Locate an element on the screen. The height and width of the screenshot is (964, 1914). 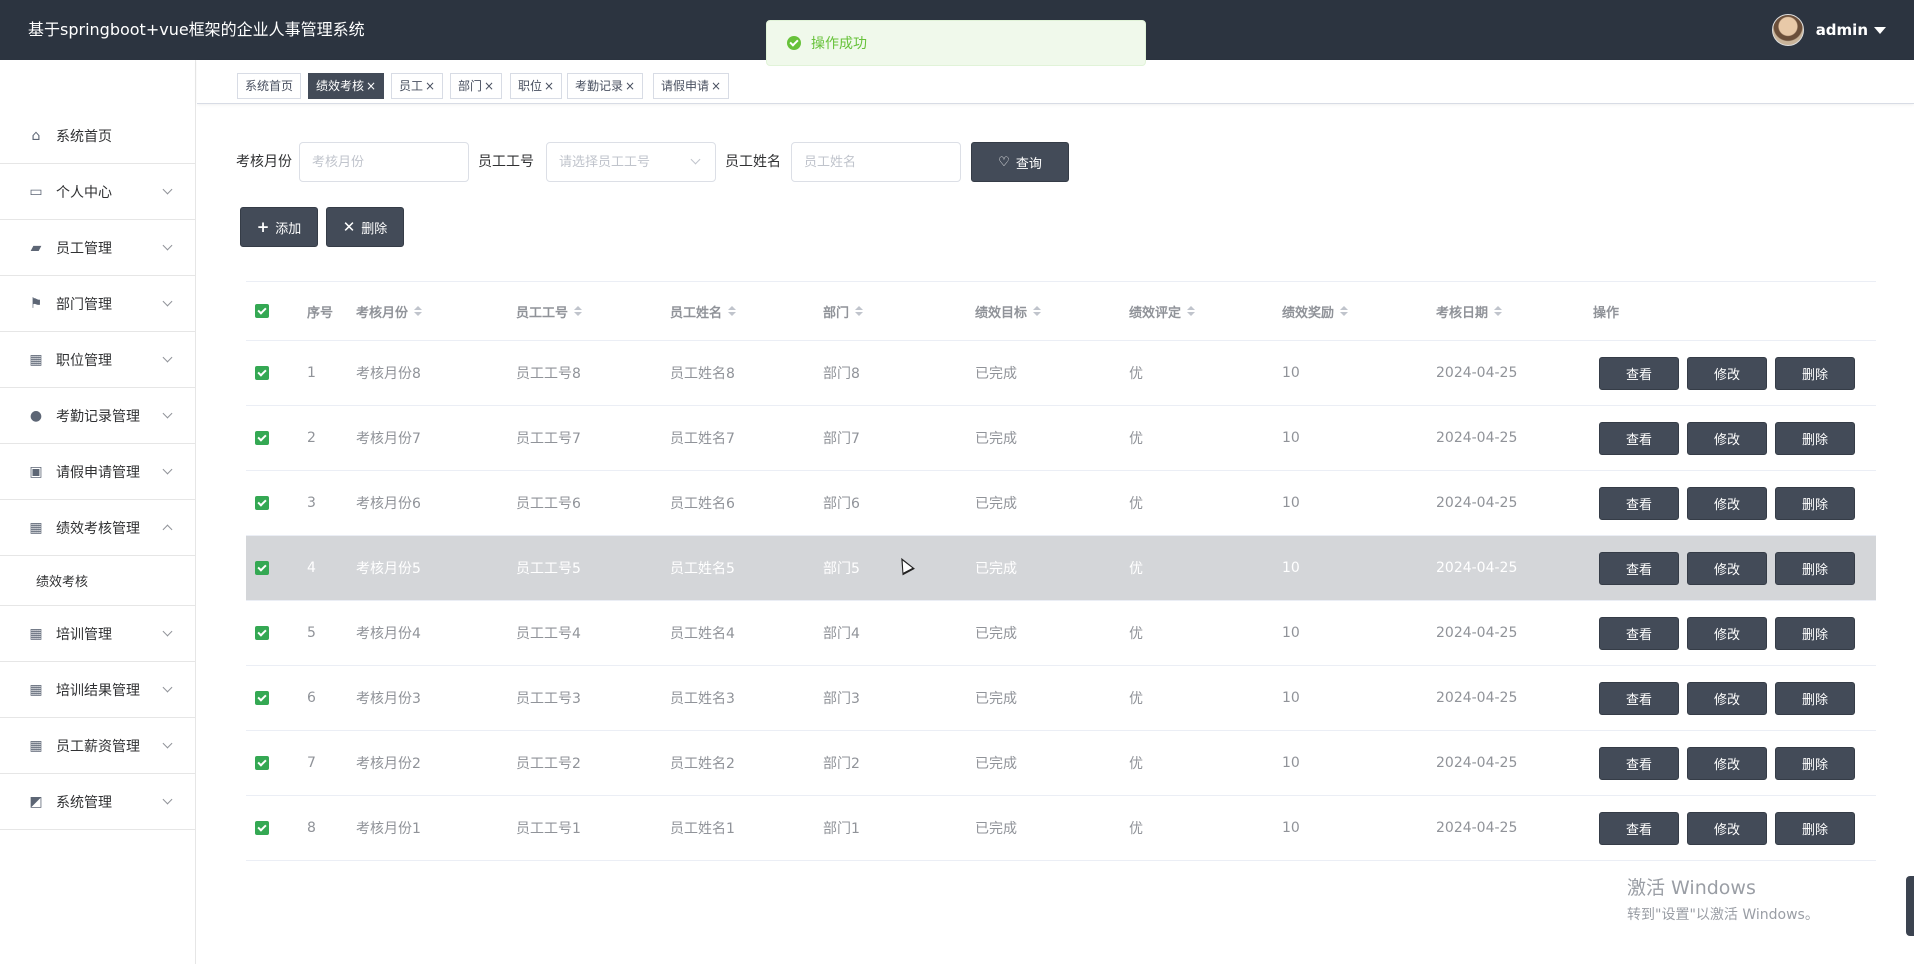
tab-tag: 员工 × is located at coordinates (417, 86).